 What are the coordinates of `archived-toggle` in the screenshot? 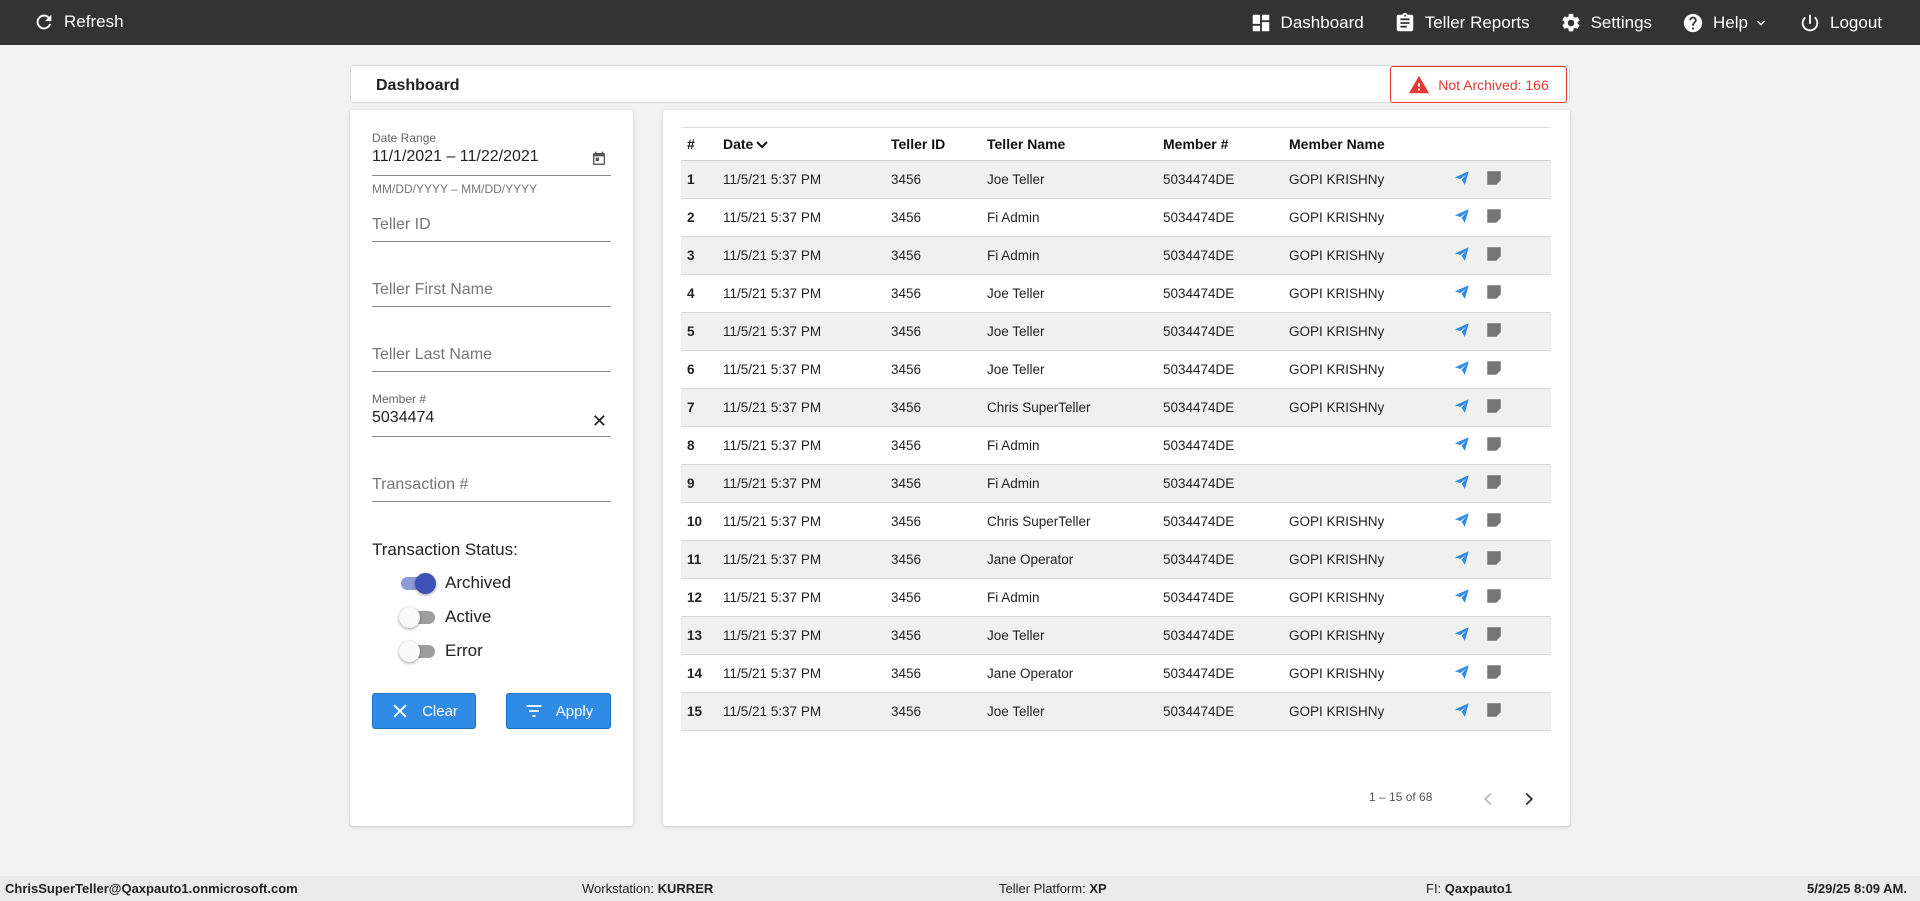 It's located at (418, 583).